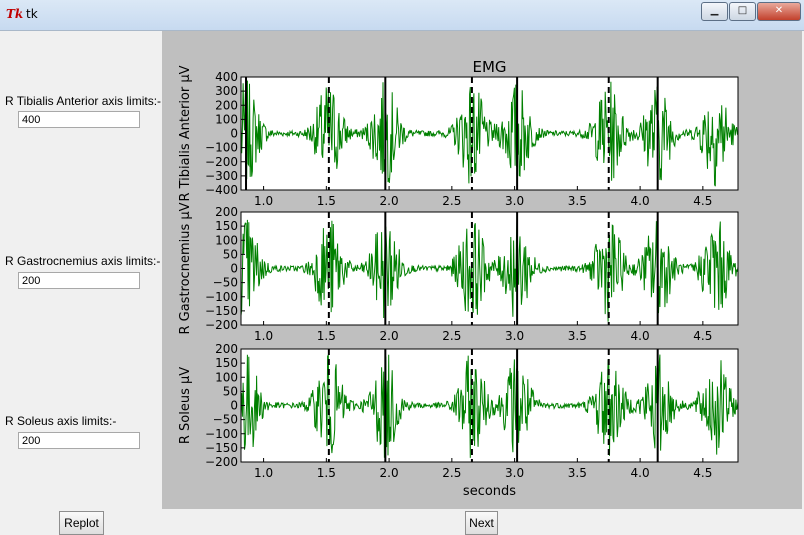  What do you see at coordinates (221, 311) in the screenshot?
I see `y-tick-label-1-7: −150` at bounding box center [221, 311].